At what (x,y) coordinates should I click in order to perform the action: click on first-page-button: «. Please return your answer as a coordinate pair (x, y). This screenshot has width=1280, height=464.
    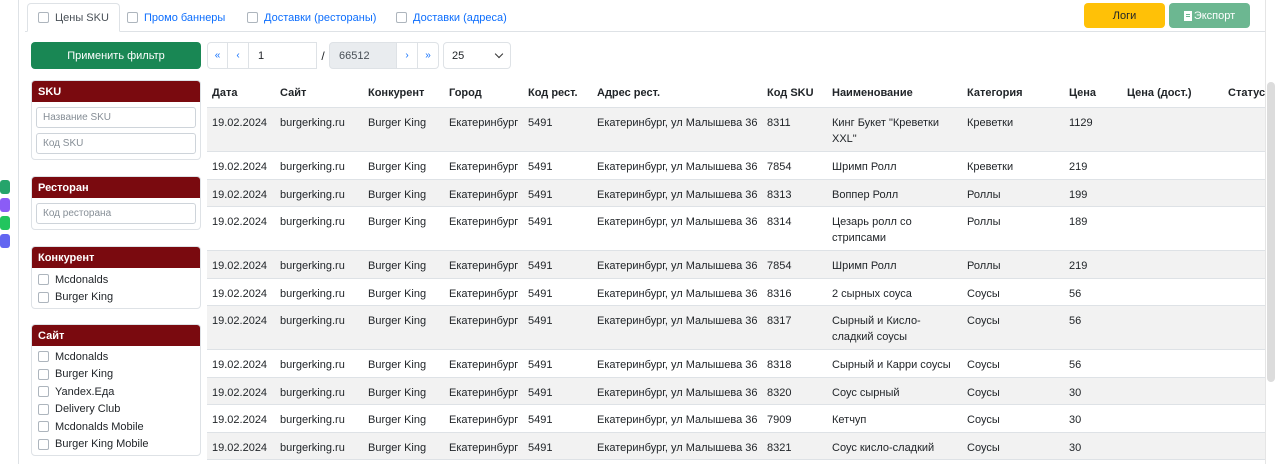
    Looking at the image, I should click on (217, 55).